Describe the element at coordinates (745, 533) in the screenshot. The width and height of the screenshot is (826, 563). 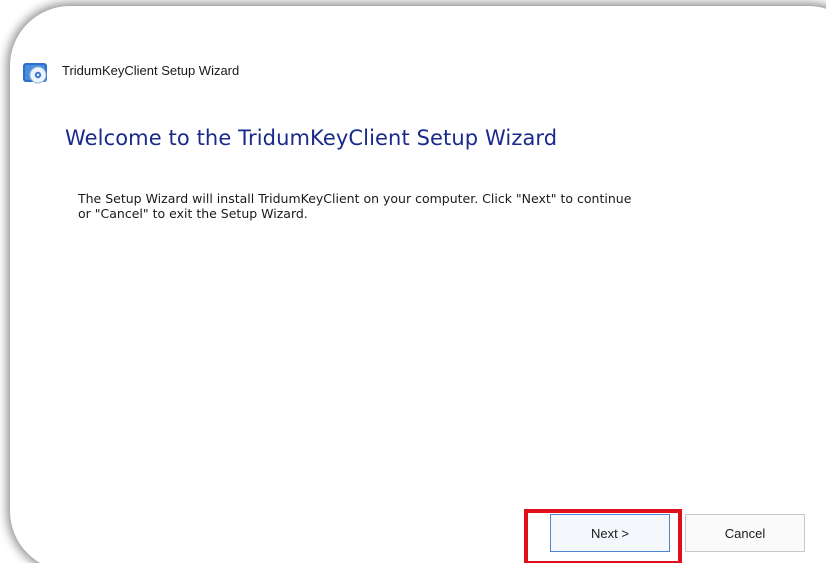
I see `cancel-button: Cancel` at that location.